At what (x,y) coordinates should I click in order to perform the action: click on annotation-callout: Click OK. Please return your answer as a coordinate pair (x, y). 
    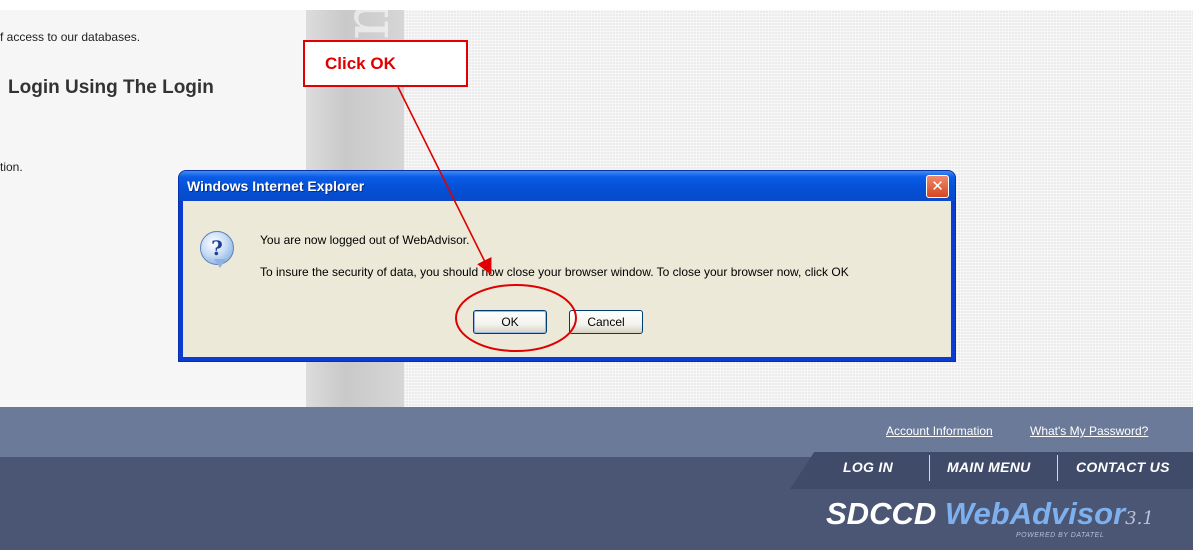
    Looking at the image, I should click on (385, 63).